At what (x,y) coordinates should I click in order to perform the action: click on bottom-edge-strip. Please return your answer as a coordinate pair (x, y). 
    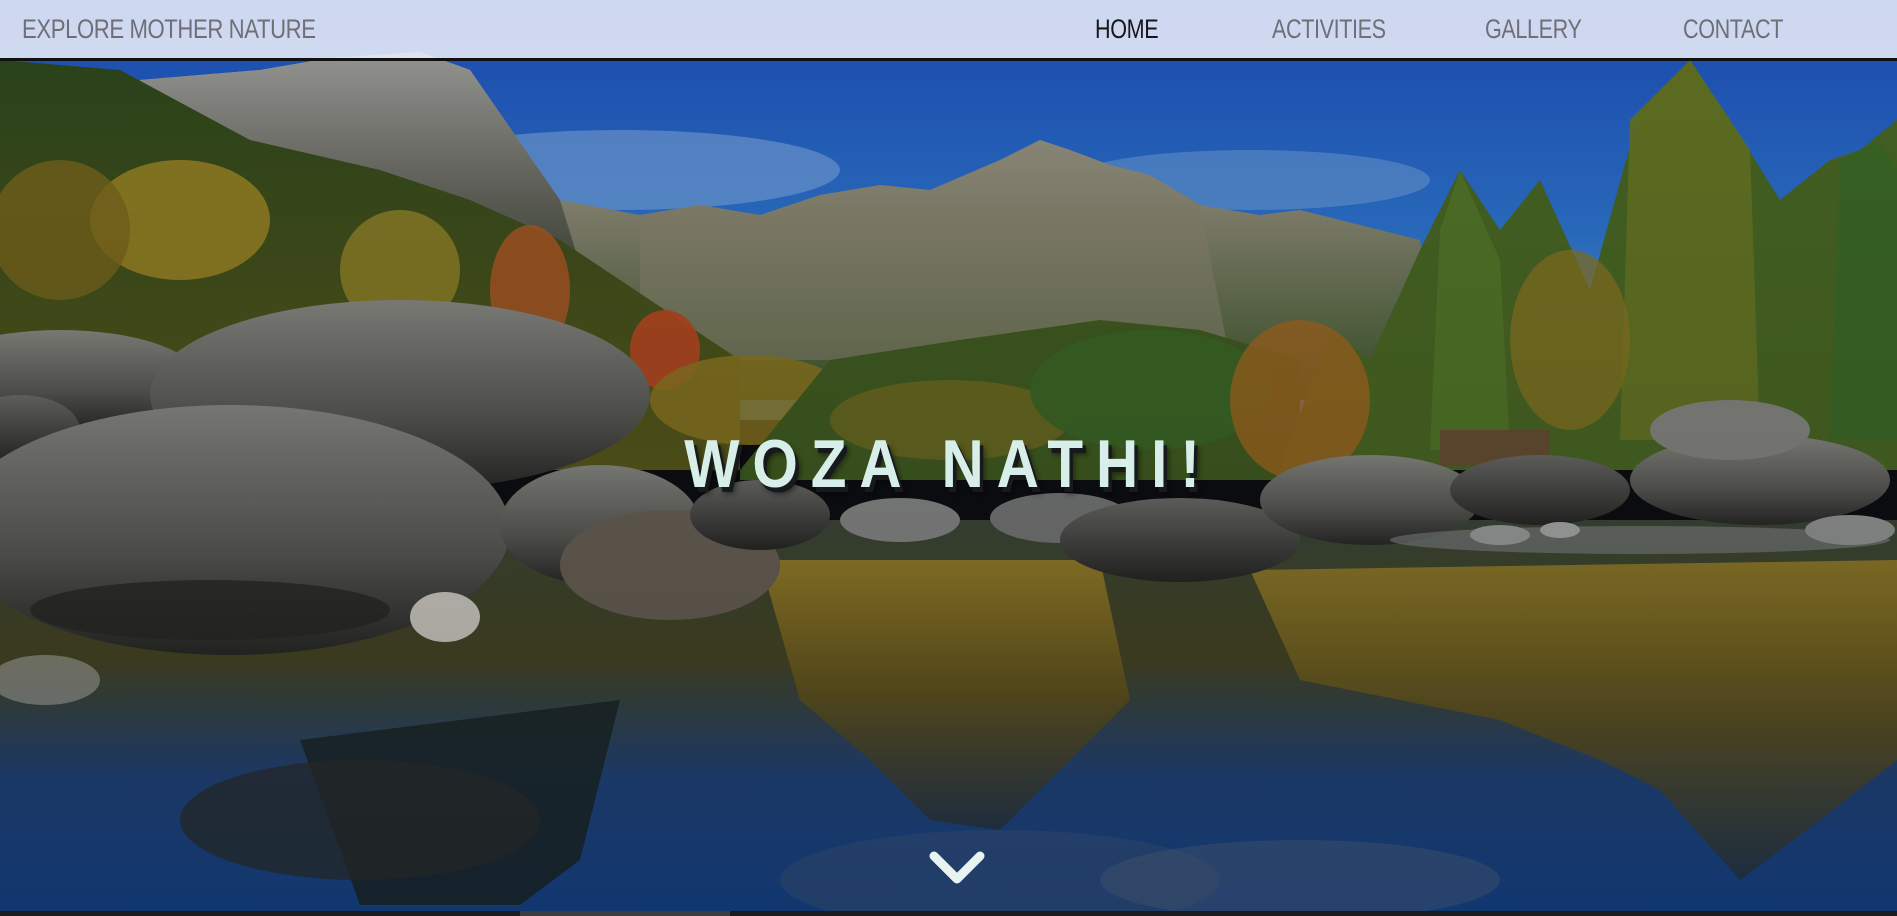
    Looking at the image, I should click on (948, 913).